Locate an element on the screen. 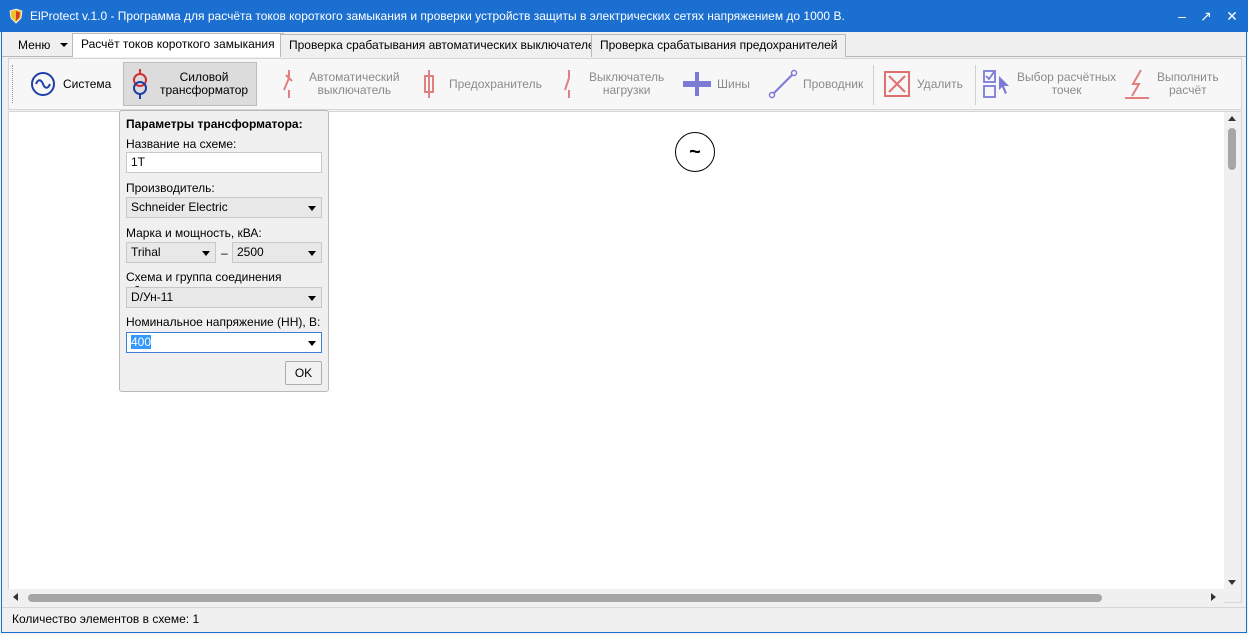 The image size is (1248, 634). manufacturer-value: Schneider Electric is located at coordinates (179, 207).